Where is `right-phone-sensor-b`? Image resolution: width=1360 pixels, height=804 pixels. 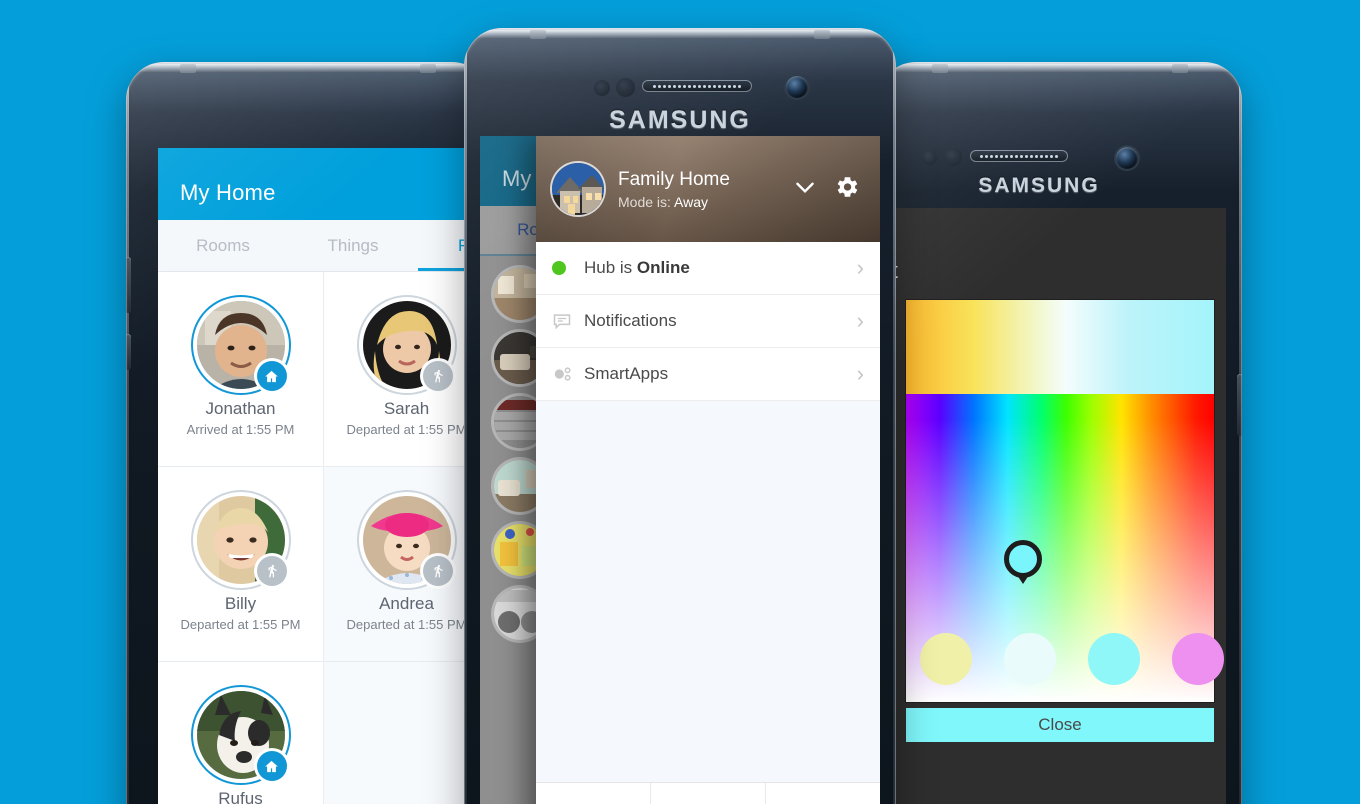 right-phone-sensor-b is located at coordinates (953, 157).